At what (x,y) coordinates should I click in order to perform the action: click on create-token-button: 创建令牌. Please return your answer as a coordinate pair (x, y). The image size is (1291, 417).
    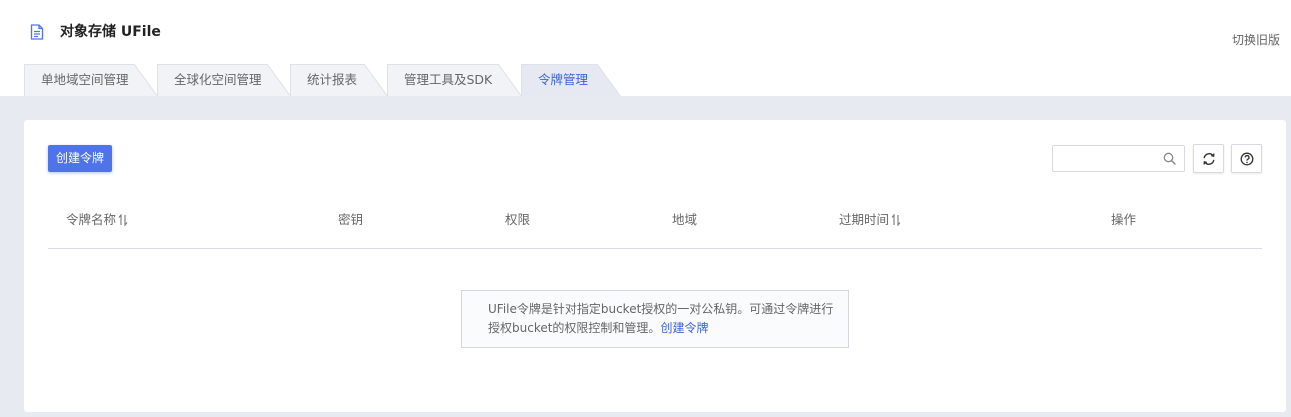
    Looking at the image, I should click on (80, 158).